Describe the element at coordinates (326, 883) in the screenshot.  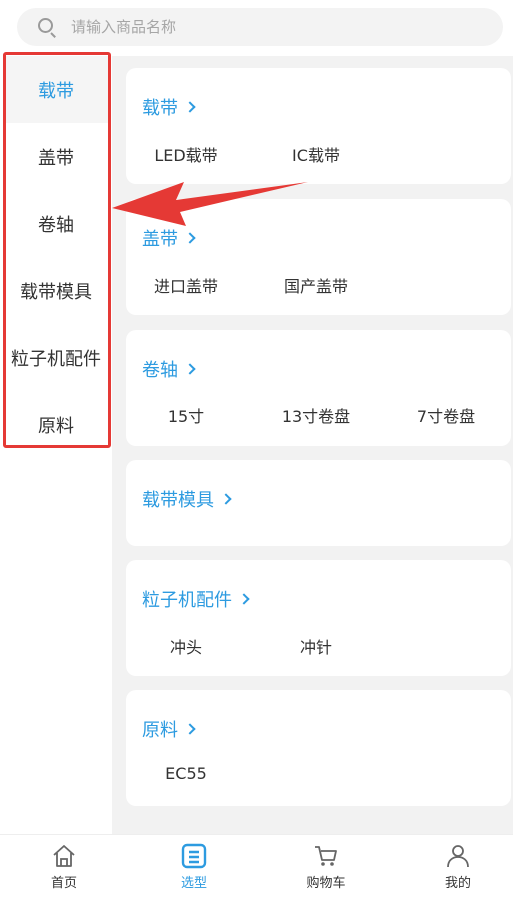
I see `tab-label: 购物车` at that location.